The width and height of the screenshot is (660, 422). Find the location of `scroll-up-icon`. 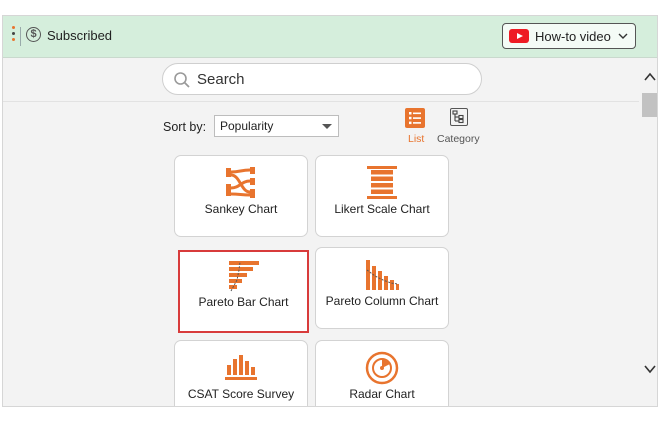

scroll-up-icon is located at coordinates (650, 77).